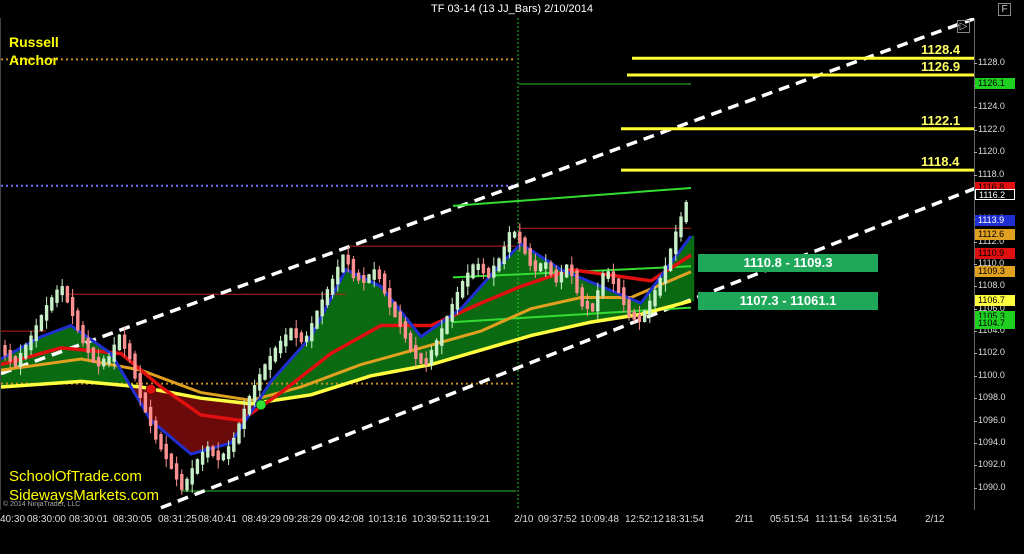  I want to click on footer-bar, so click(512, 542).